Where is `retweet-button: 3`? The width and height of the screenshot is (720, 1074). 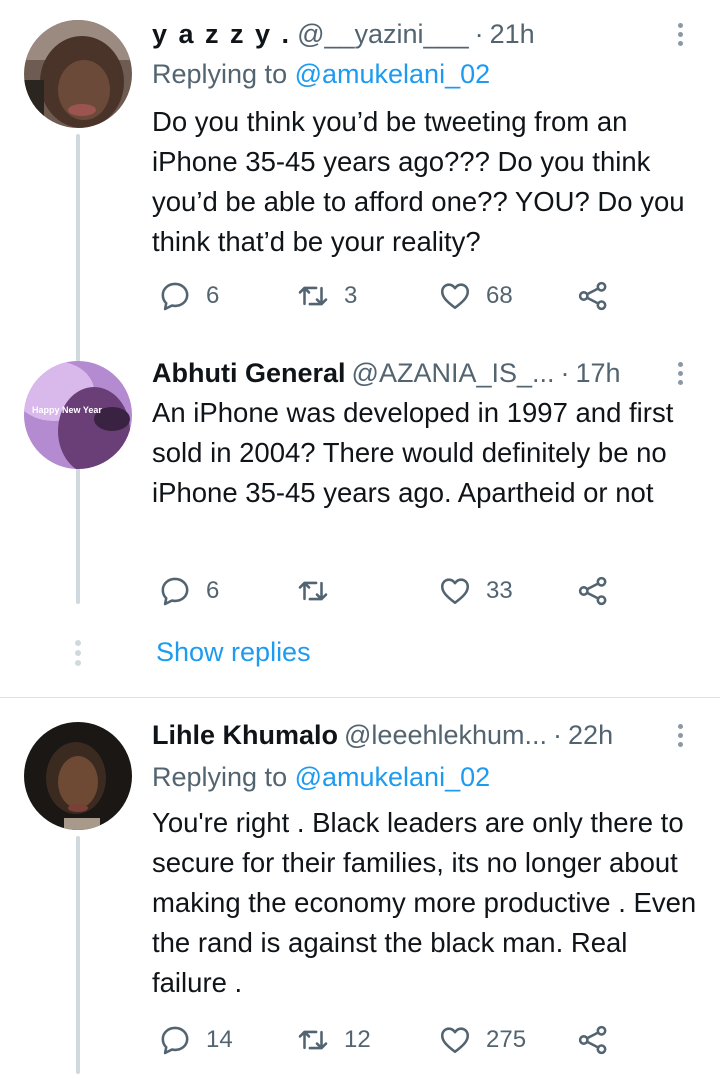
retweet-button: 3 is located at coordinates (326, 296).